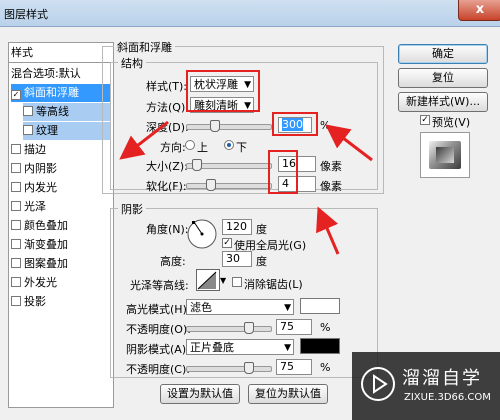  Describe the element at coordinates (378, 384) in the screenshot. I see `play-logo-icon` at that location.